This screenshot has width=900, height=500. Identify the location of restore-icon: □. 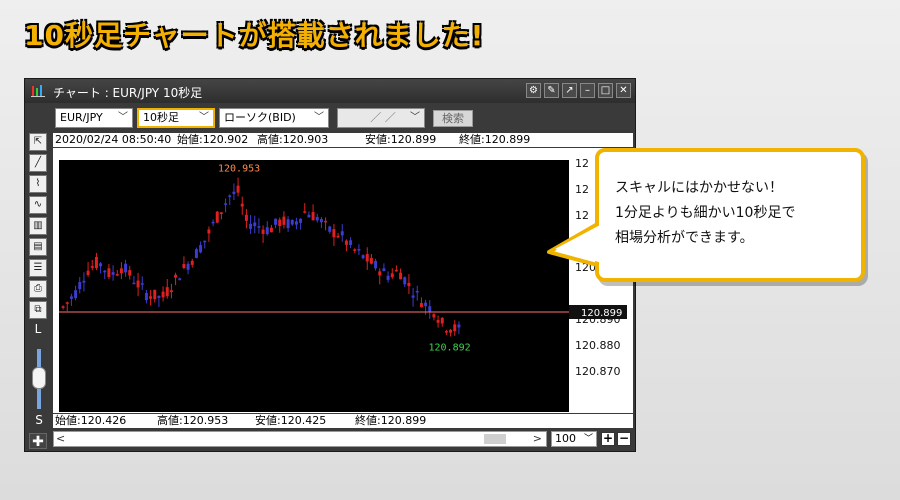
(605, 90).